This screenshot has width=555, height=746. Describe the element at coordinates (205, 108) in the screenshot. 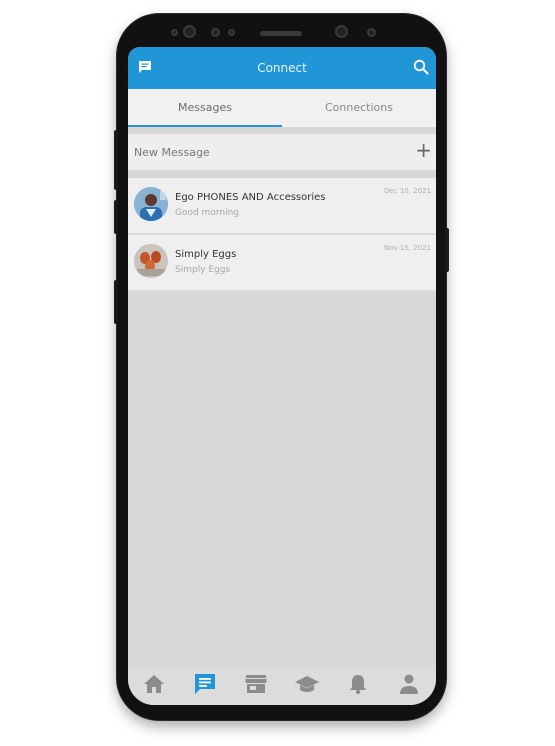

I see `tab-messages: Messages` at that location.